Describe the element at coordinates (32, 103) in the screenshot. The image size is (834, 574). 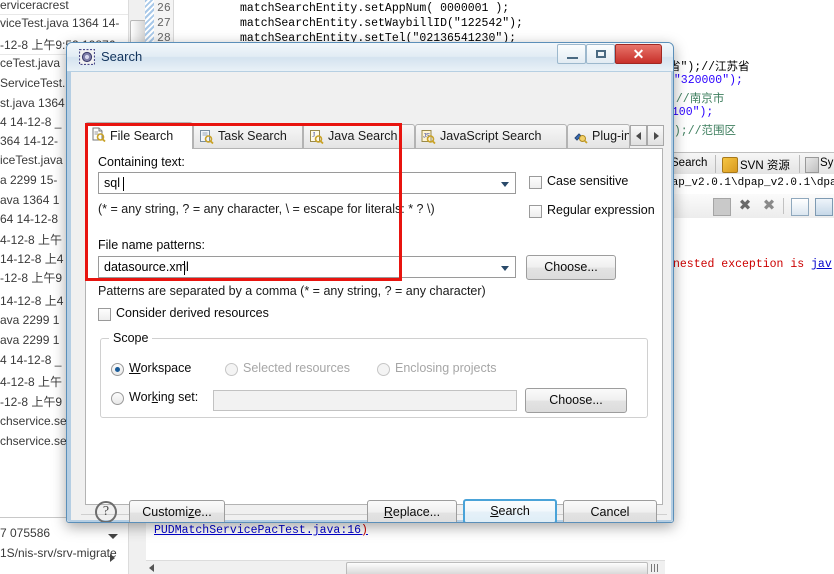
I see `list-item: st.java 1364` at that location.